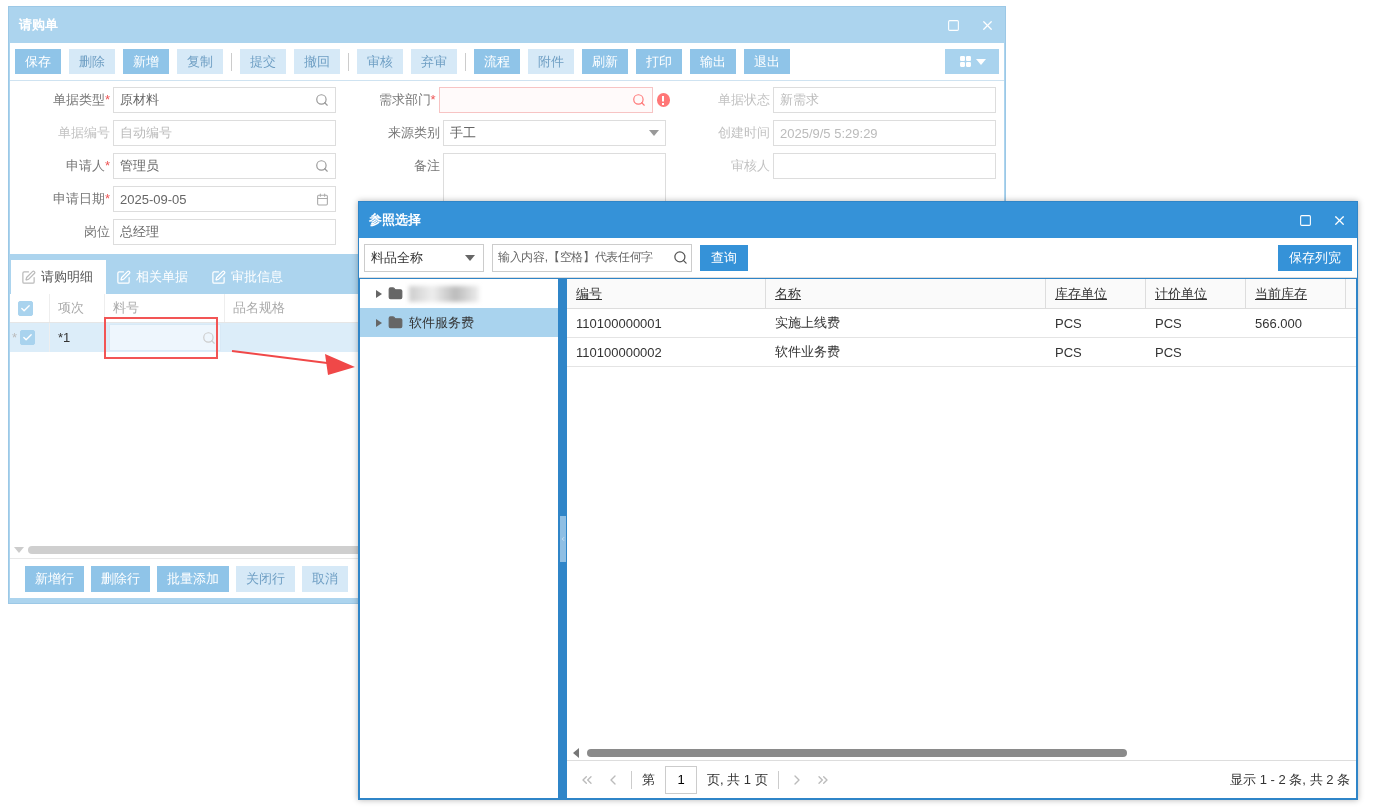 The height and width of the screenshot is (810, 1380). What do you see at coordinates (965, 61) in the screenshot?
I see `grid-icon` at bounding box center [965, 61].